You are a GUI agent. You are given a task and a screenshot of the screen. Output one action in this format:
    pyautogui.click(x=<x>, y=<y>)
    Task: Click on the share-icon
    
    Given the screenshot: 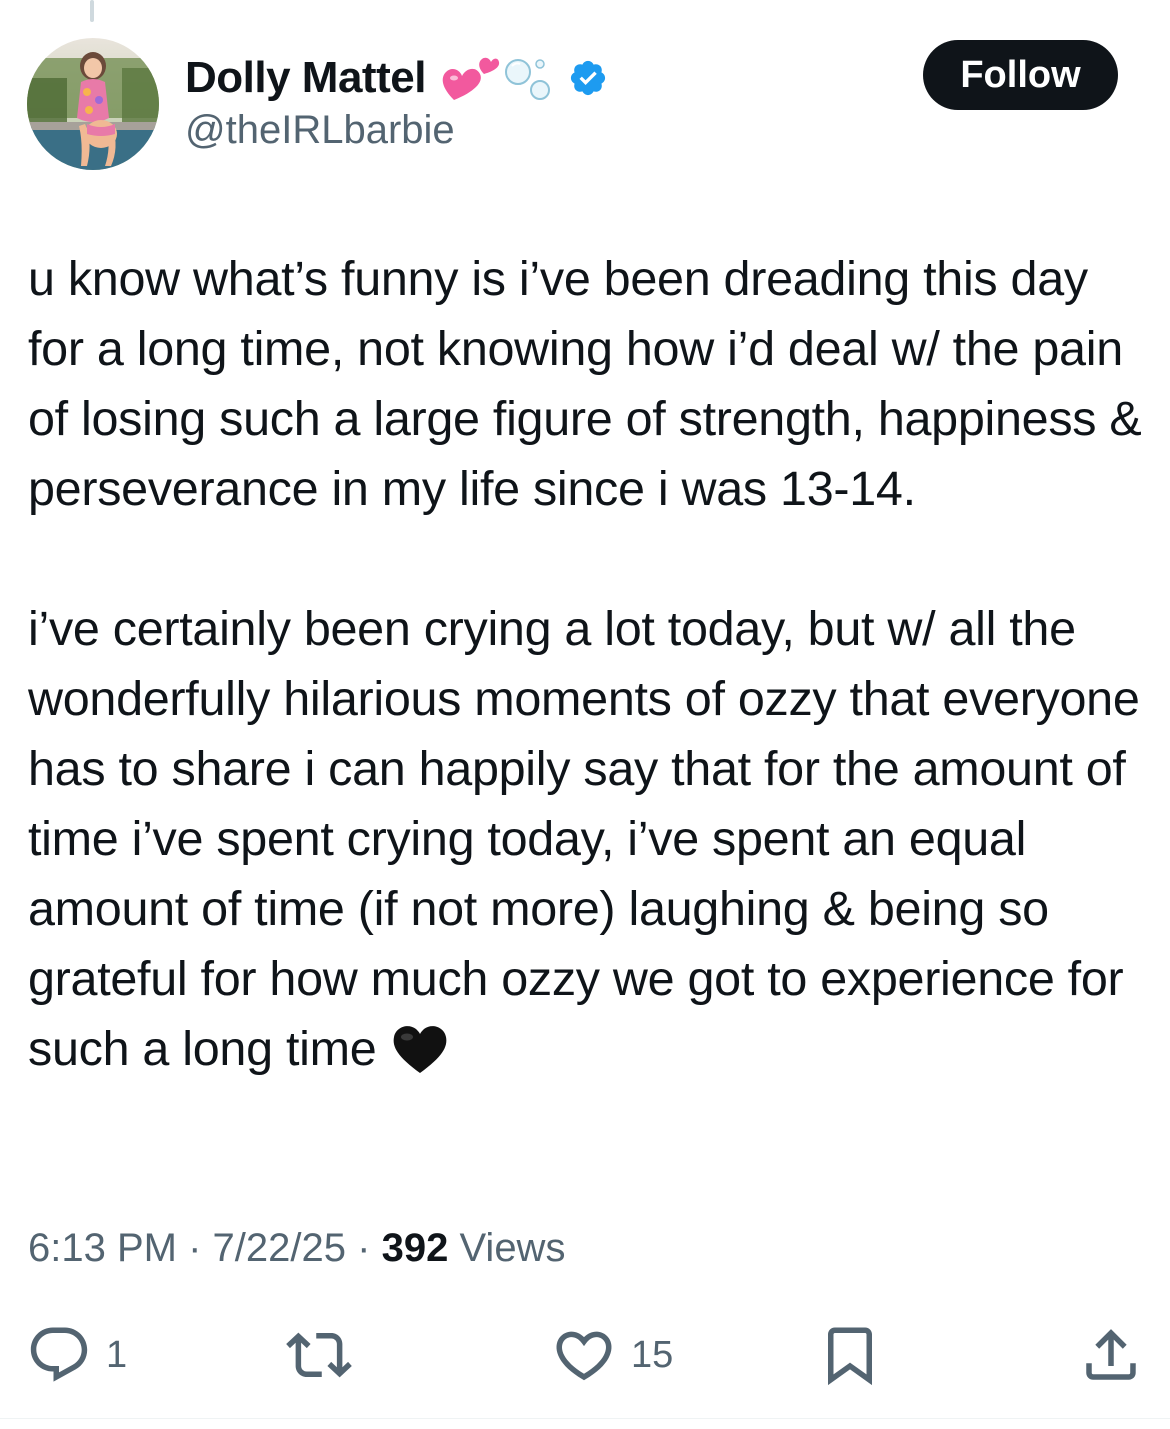 What is the action you would take?
    pyautogui.click(x=1111, y=1354)
    